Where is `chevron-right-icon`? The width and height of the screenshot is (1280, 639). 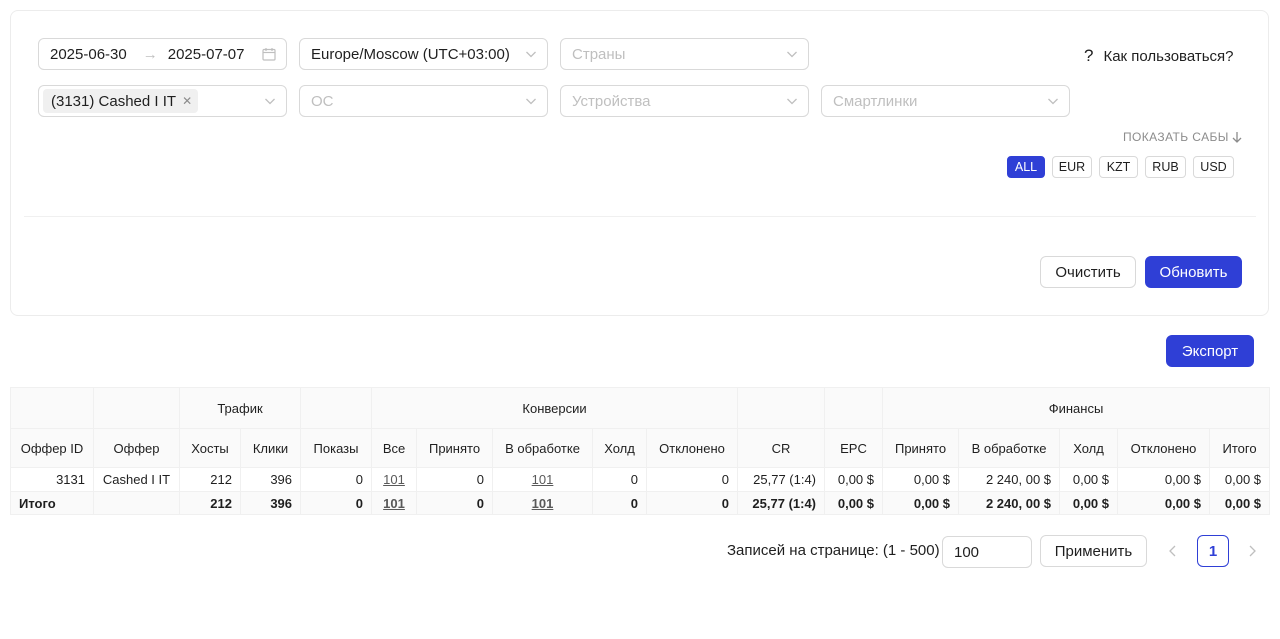 chevron-right-icon is located at coordinates (1252, 551).